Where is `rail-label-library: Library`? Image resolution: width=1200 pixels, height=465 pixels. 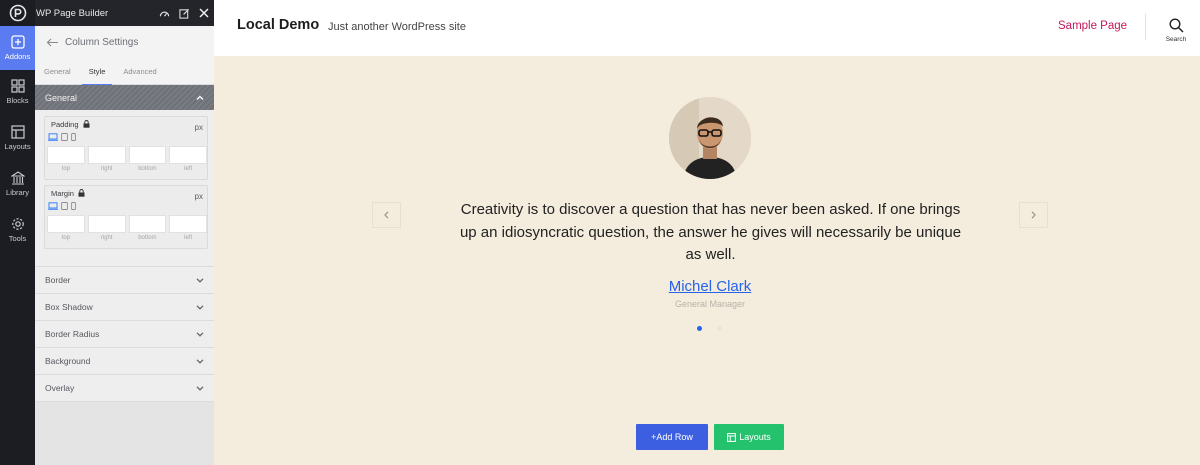 rail-label-library: Library is located at coordinates (17, 192).